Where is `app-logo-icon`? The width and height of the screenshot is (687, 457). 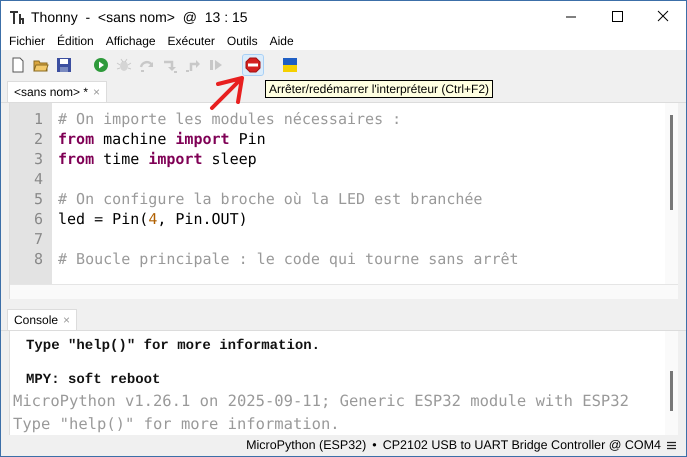 app-logo-icon is located at coordinates (17, 16).